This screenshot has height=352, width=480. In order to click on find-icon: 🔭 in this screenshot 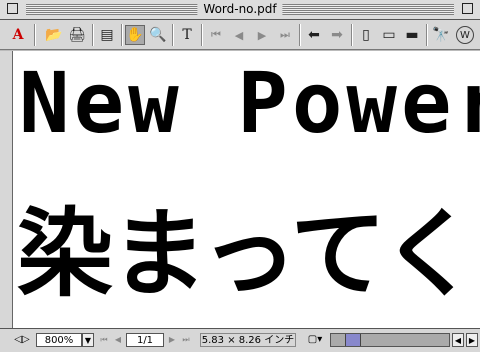, I will do `click(441, 35)`.